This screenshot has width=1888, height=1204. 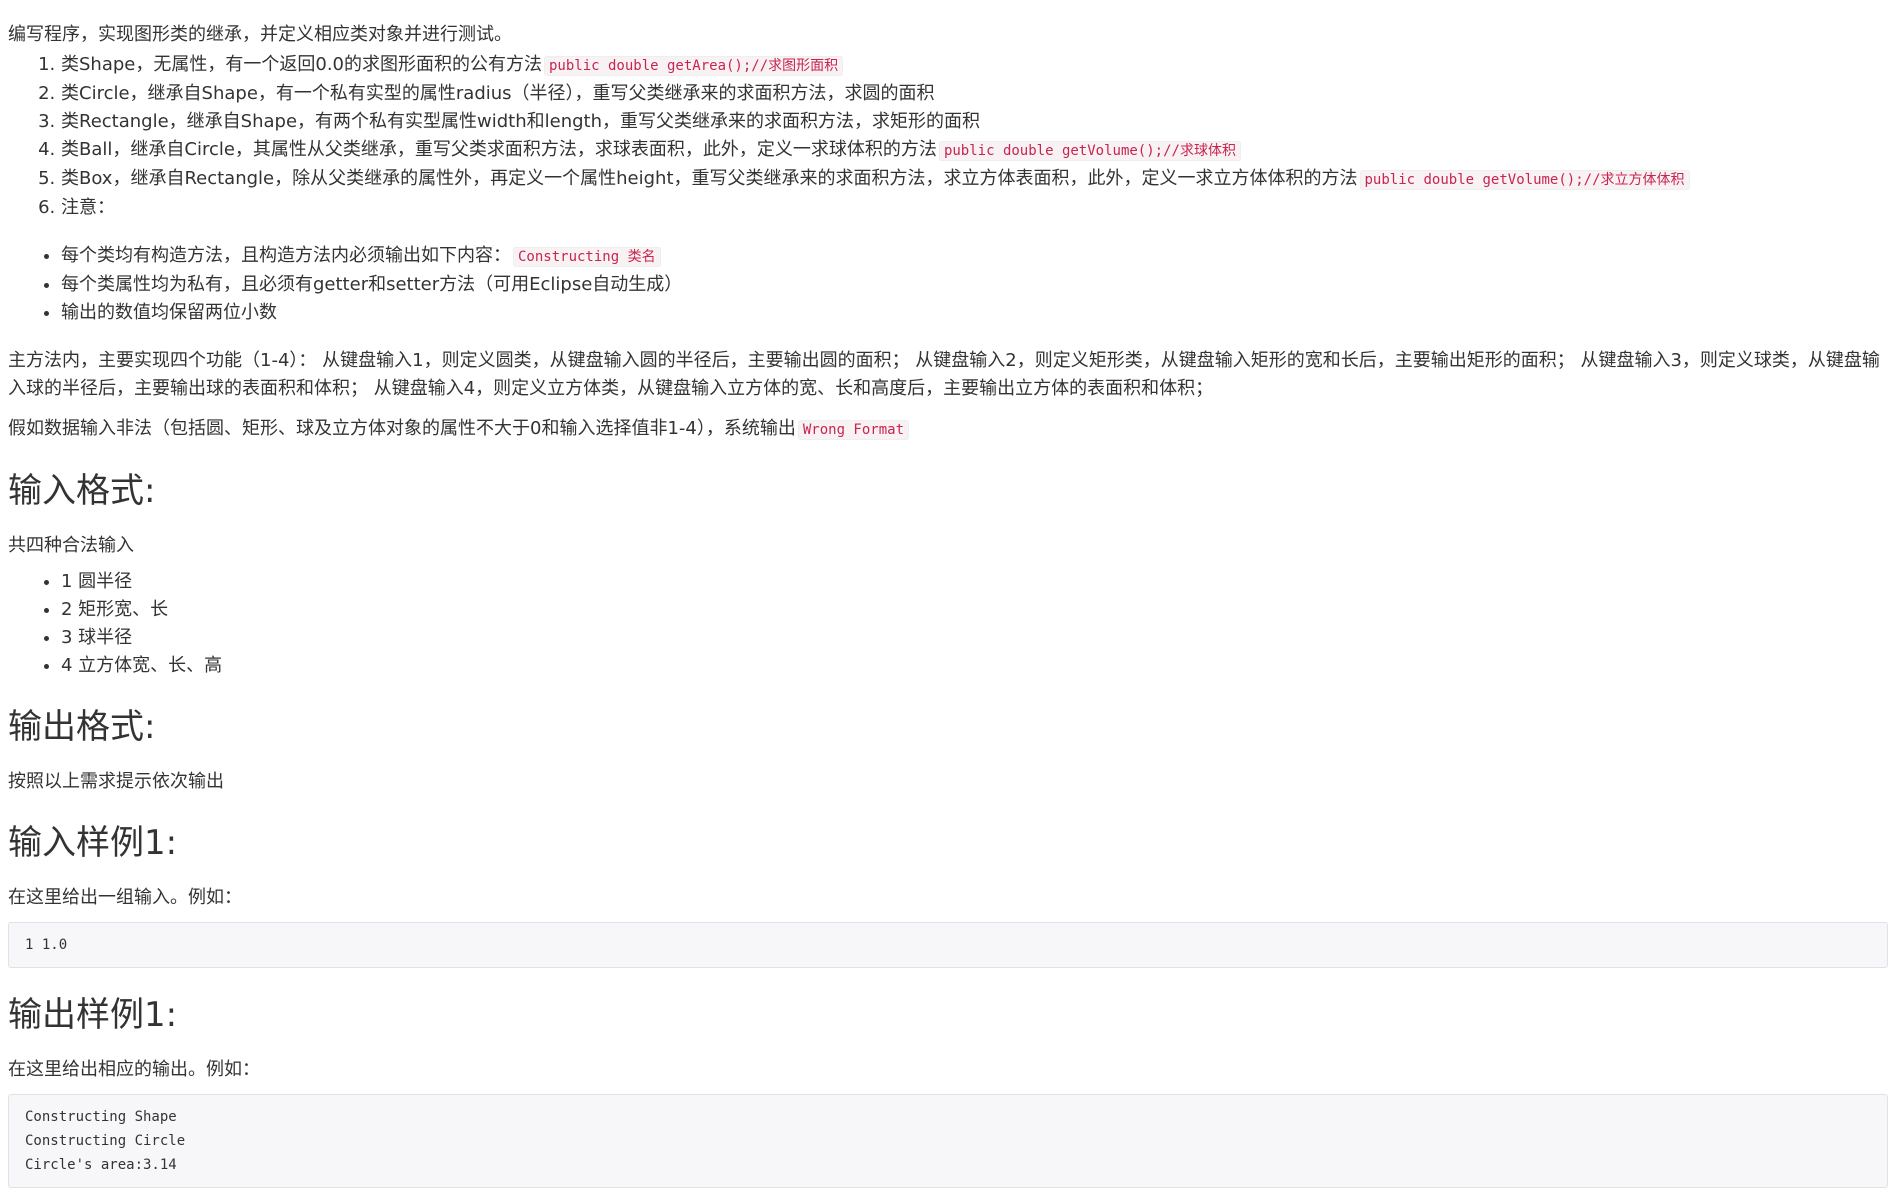 What do you see at coordinates (116, 781) in the screenshot?
I see `output-format-text: 按照以上需求提示依次输出` at bounding box center [116, 781].